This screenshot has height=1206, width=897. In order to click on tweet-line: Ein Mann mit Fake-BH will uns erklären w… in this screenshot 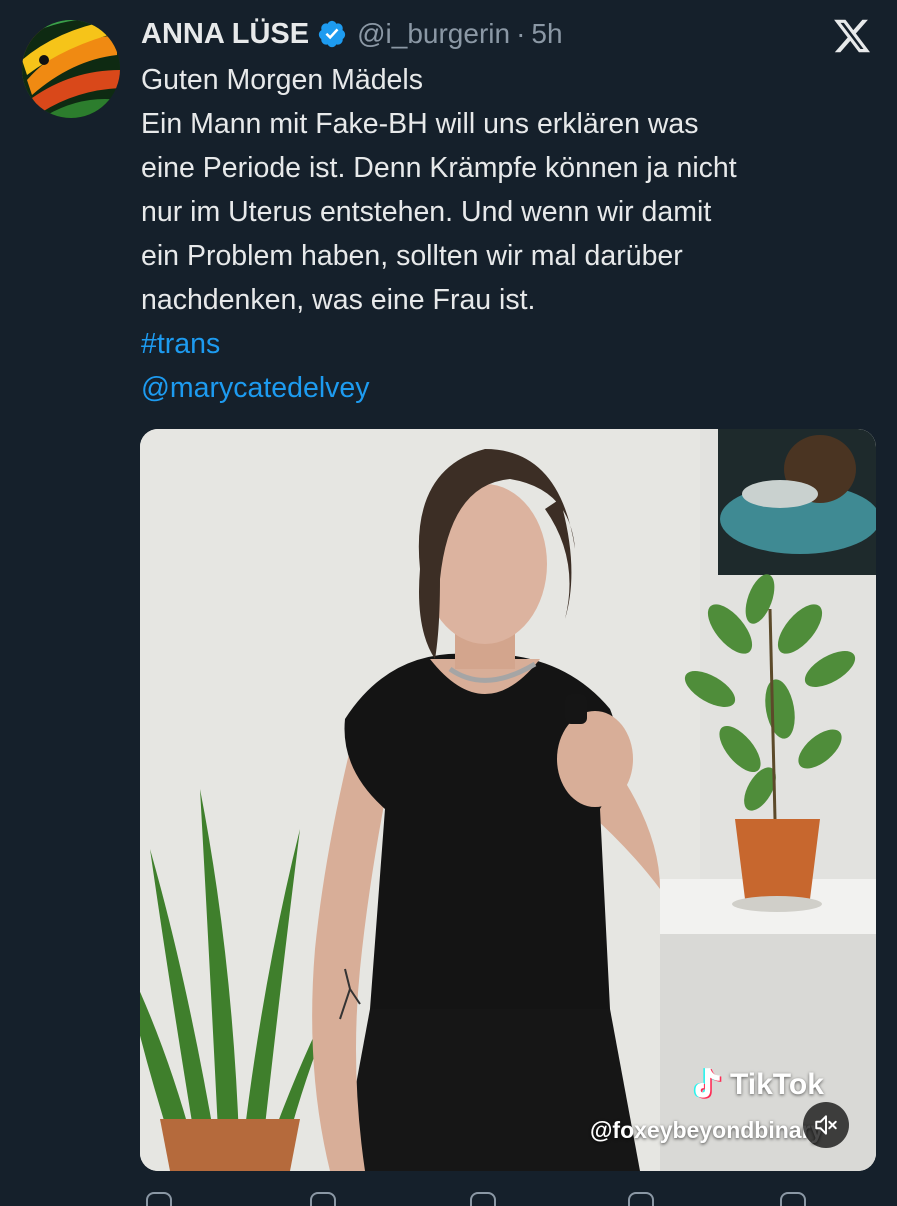, I will do `click(420, 124)`.